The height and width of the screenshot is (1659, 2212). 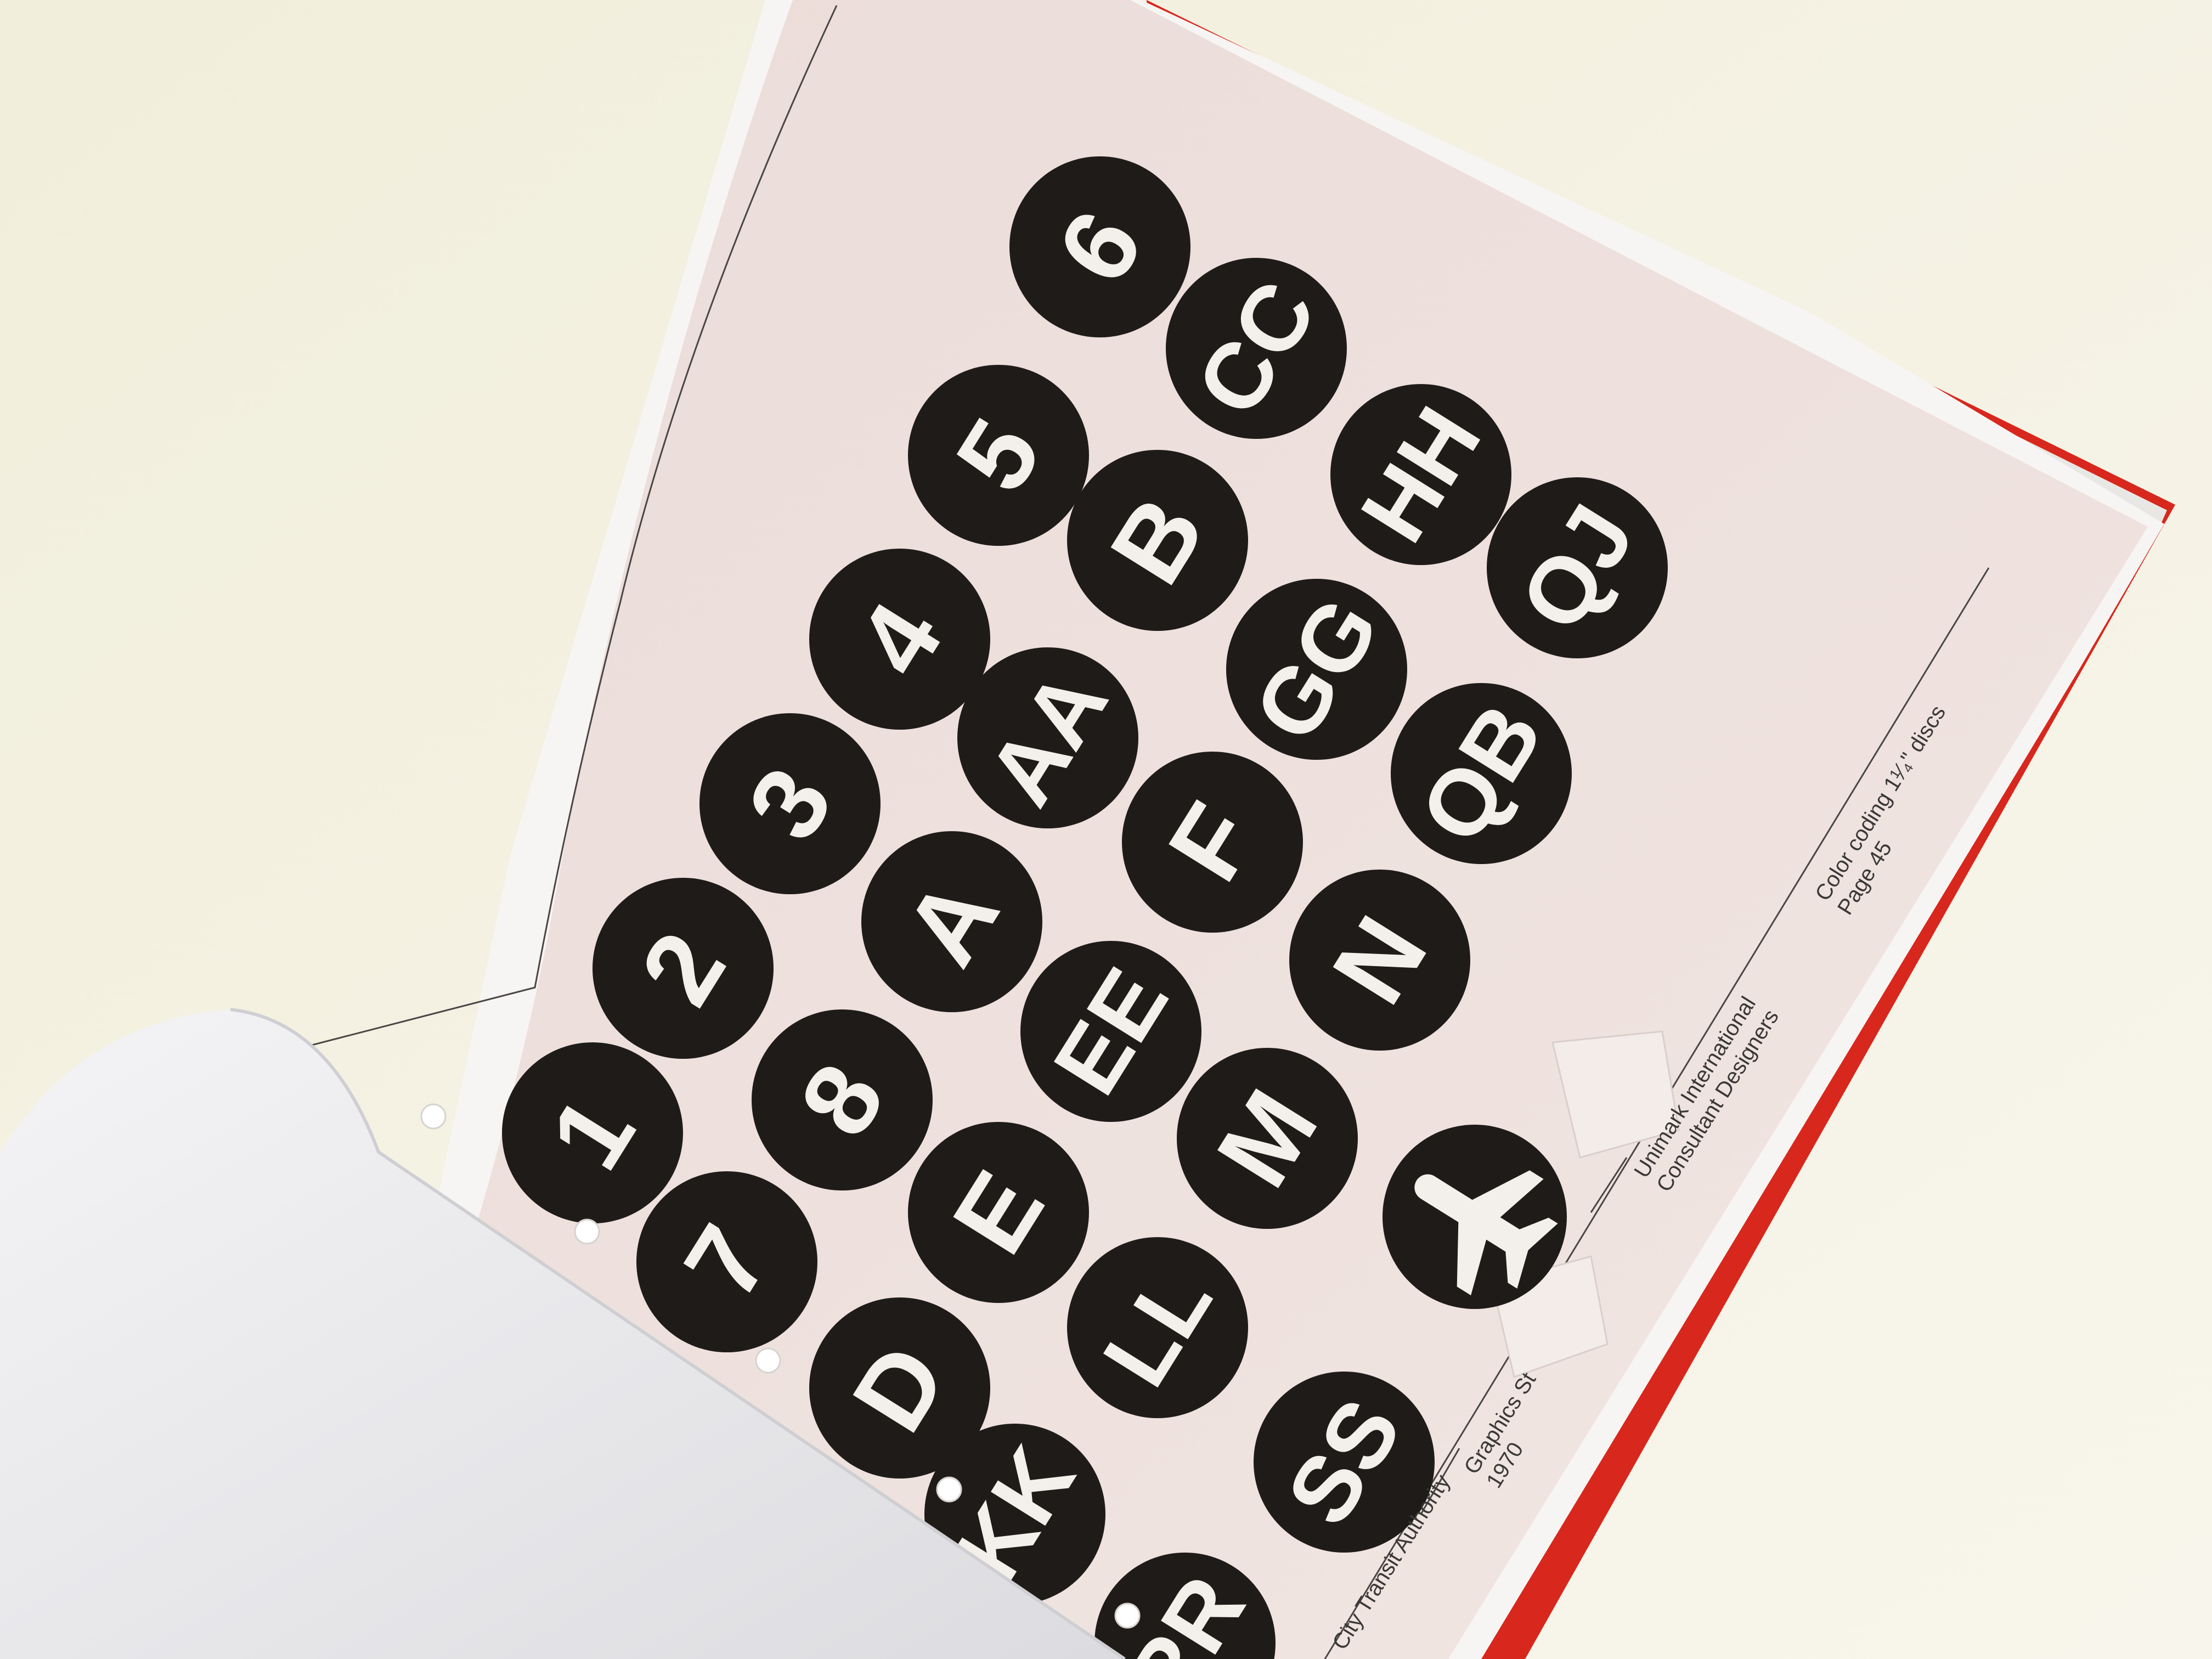 I want to click on route-disc: QB, so click(x=1482, y=773).